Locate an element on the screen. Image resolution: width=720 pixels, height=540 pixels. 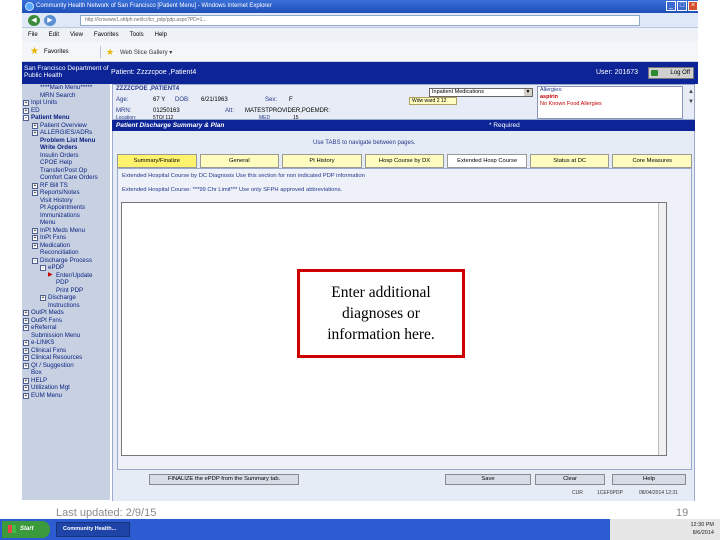
nav-item: ****Main Menu***** is located at coordinates (66, 88).